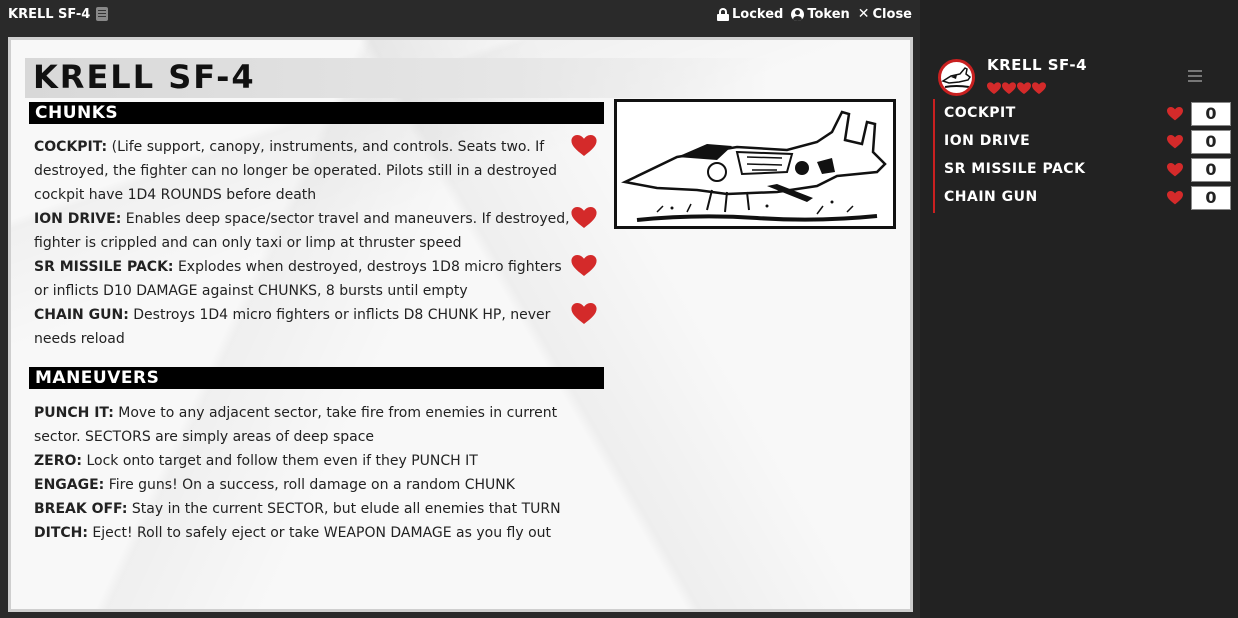 The width and height of the screenshot is (1238, 618). What do you see at coordinates (757, 14) in the screenshot?
I see `locked-label: Locked` at bounding box center [757, 14].